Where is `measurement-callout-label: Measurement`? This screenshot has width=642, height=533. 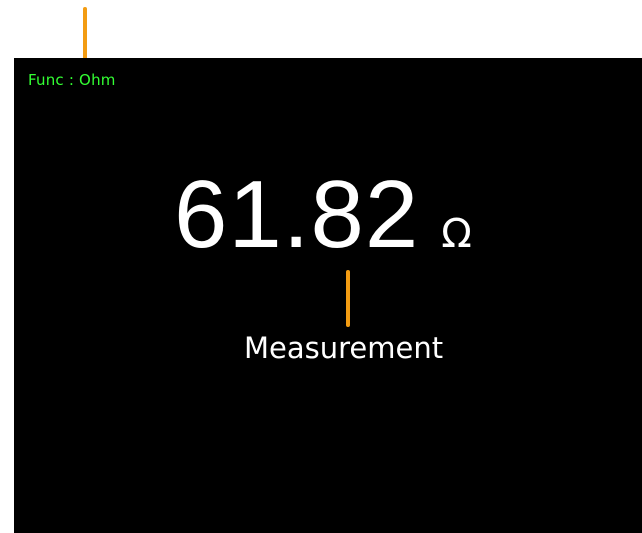
measurement-callout-label: Measurement is located at coordinates (344, 348).